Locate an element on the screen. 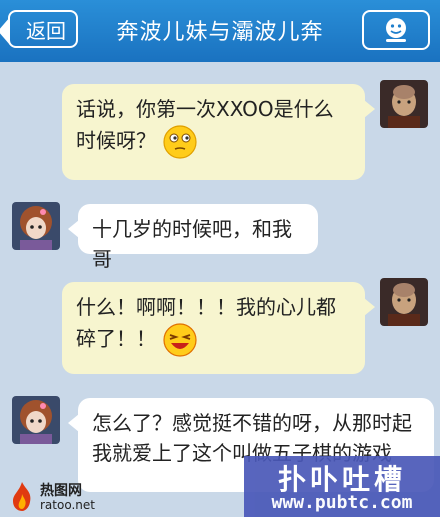 Image resolution: width=440 pixels, height=517 pixels. thinking-emoji-icon is located at coordinates (180, 142).